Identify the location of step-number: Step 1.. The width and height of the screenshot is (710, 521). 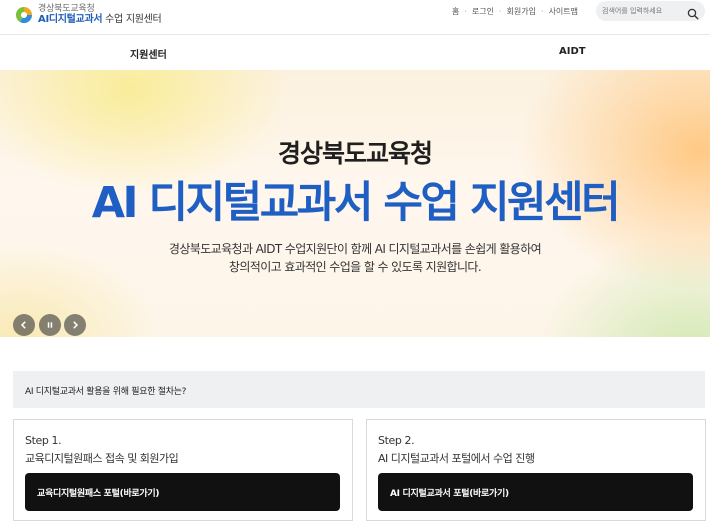
(43, 440).